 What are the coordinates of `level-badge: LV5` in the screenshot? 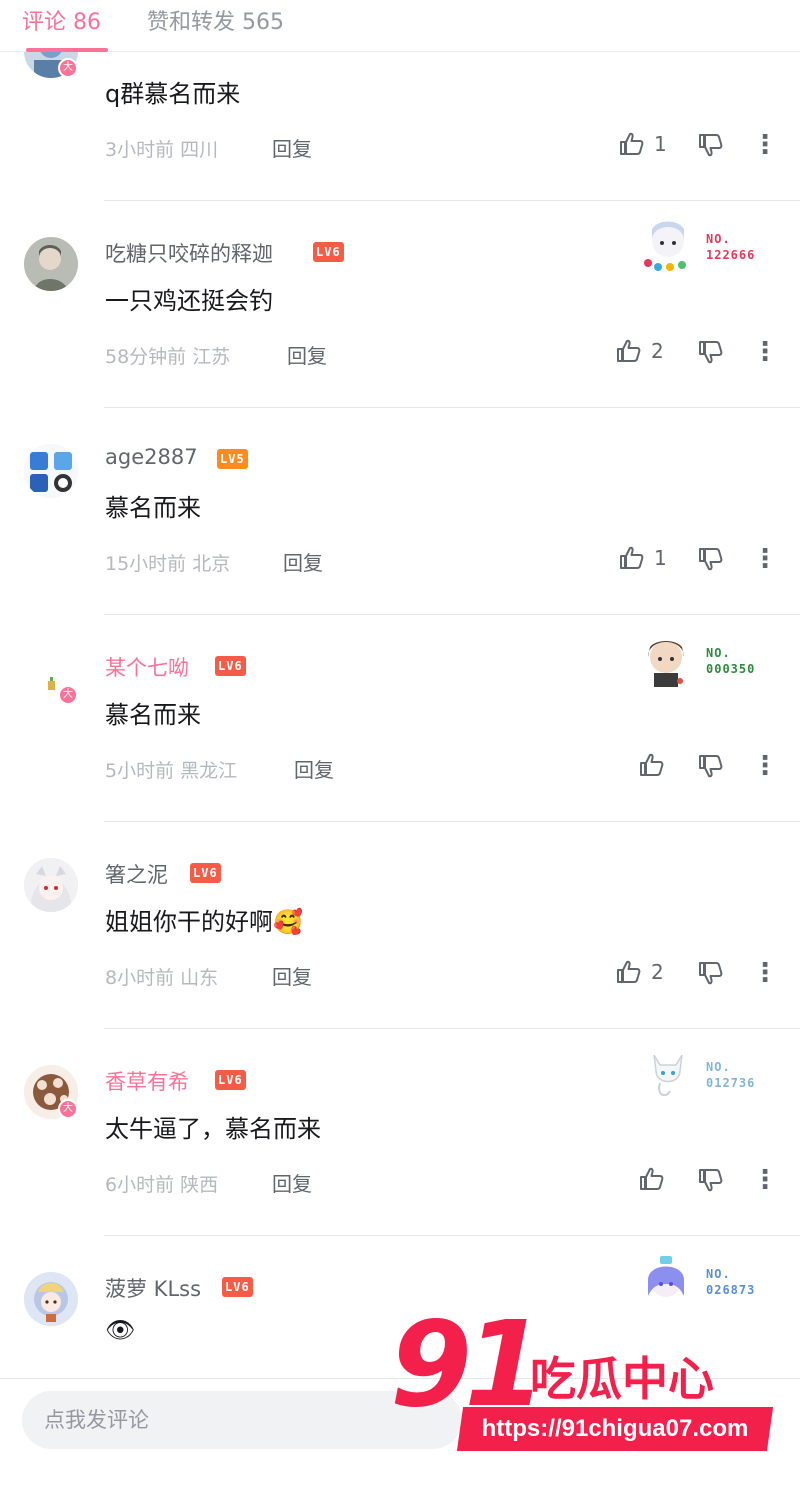 It's located at (232, 459).